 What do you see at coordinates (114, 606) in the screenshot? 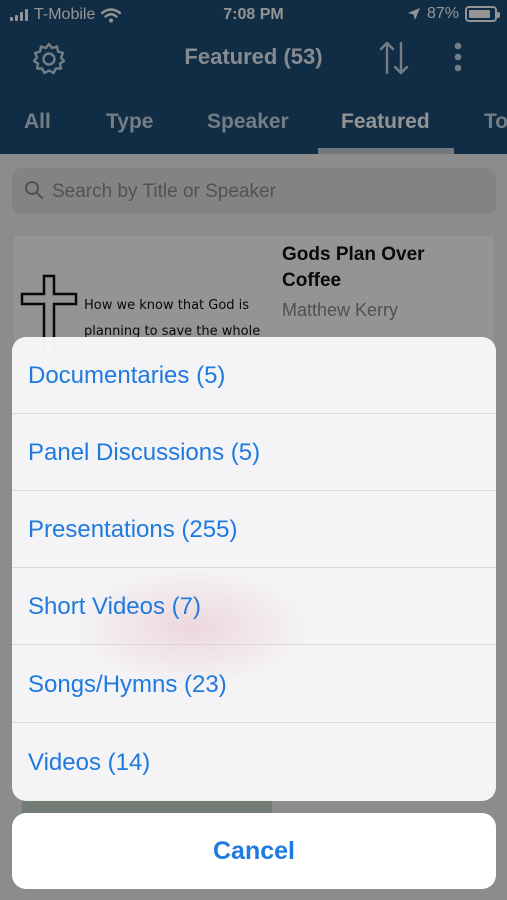
I see `option-label: Short Videos (7)` at bounding box center [114, 606].